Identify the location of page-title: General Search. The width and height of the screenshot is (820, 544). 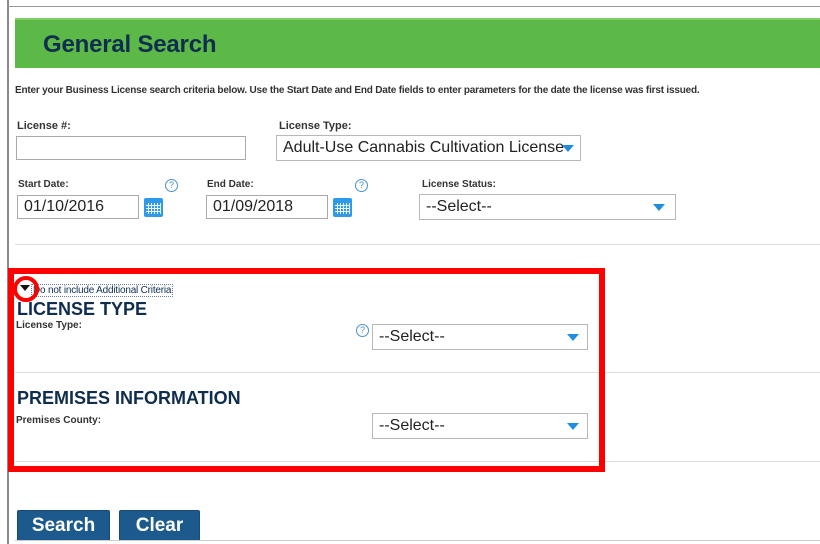
(130, 44).